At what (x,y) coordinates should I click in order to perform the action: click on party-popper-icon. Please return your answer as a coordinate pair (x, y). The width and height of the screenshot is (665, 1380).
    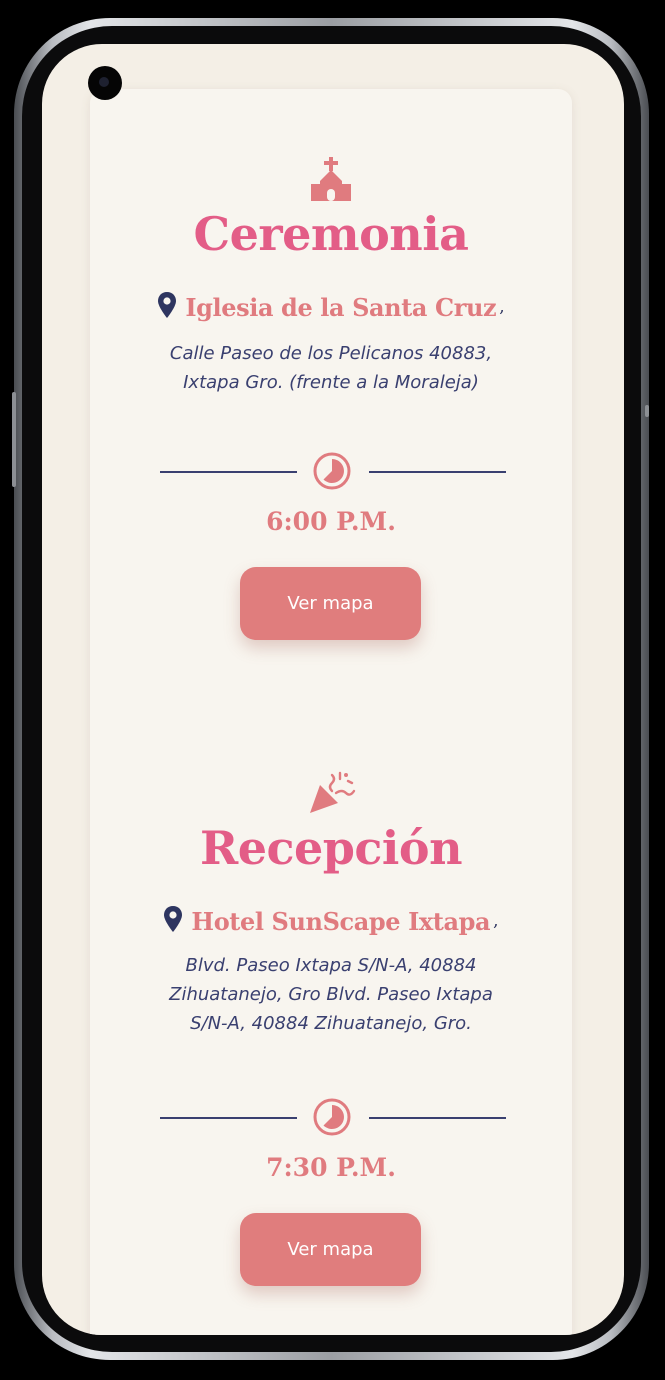
    Looking at the image, I should click on (331, 794).